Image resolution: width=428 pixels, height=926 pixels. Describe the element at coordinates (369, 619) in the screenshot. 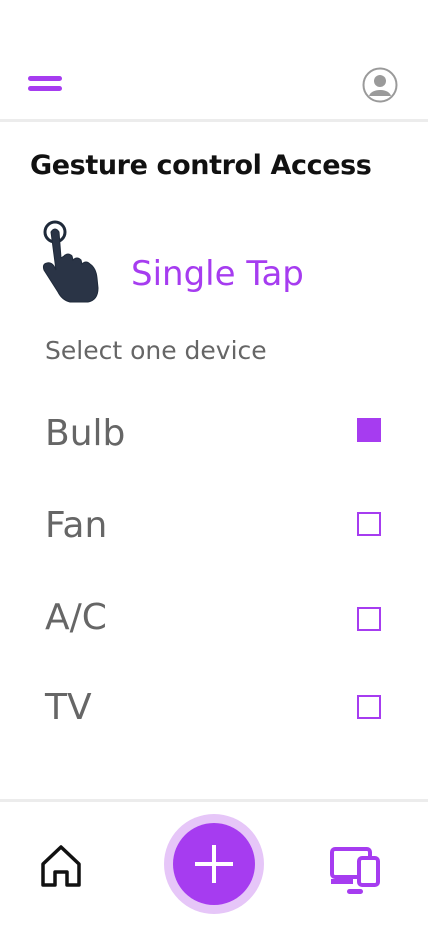

I see `checkbox-ac` at that location.